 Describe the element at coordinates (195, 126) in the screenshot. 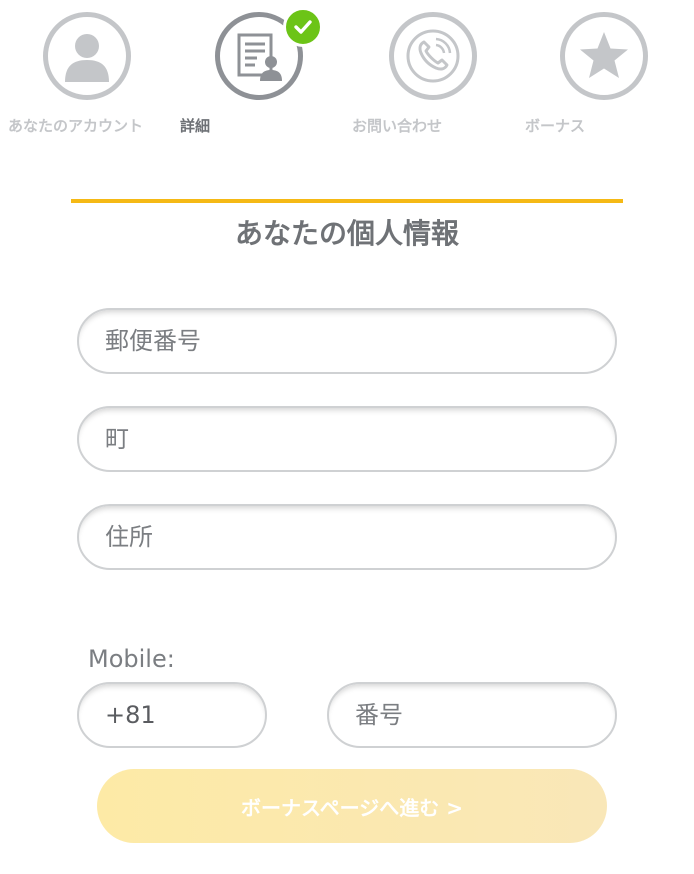

I see `step-details-label: 詳細` at that location.